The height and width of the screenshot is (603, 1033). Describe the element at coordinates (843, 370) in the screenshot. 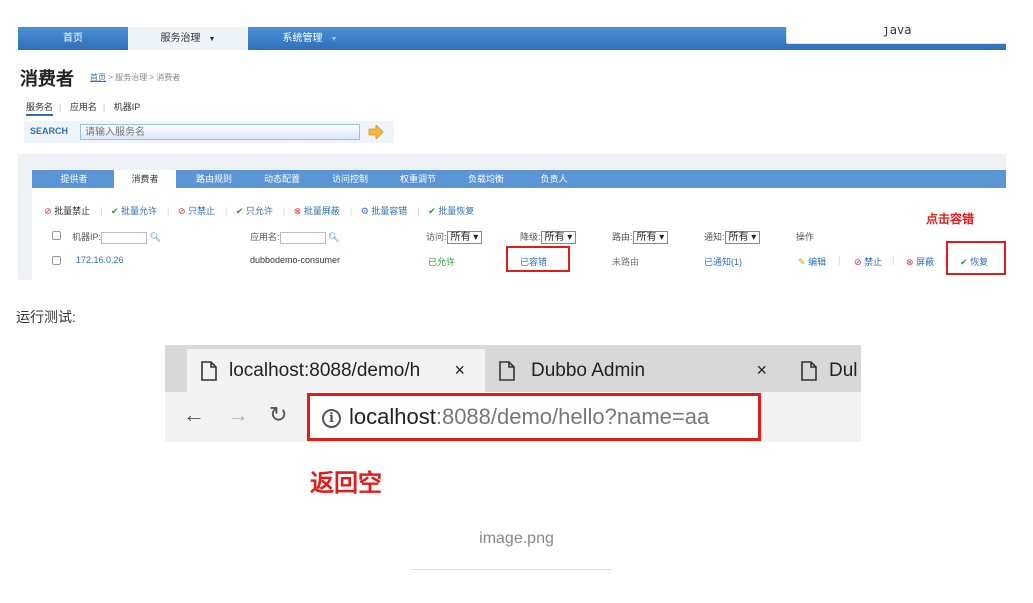

I see `tab-title: Dul` at that location.